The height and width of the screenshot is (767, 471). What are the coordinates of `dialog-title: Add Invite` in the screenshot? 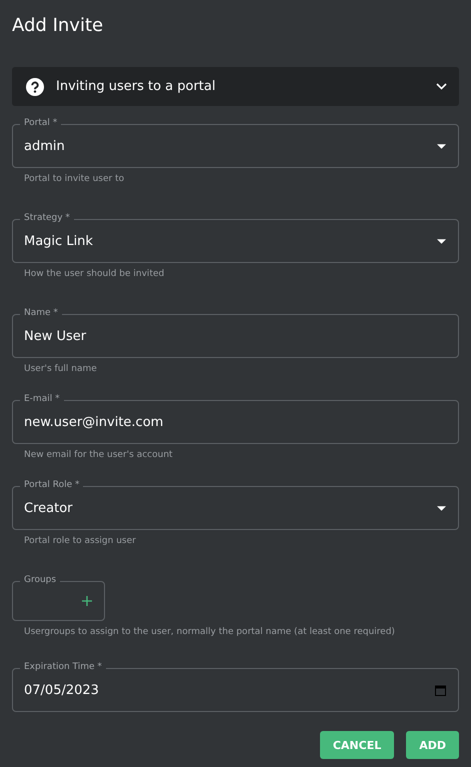 It's located at (58, 26).